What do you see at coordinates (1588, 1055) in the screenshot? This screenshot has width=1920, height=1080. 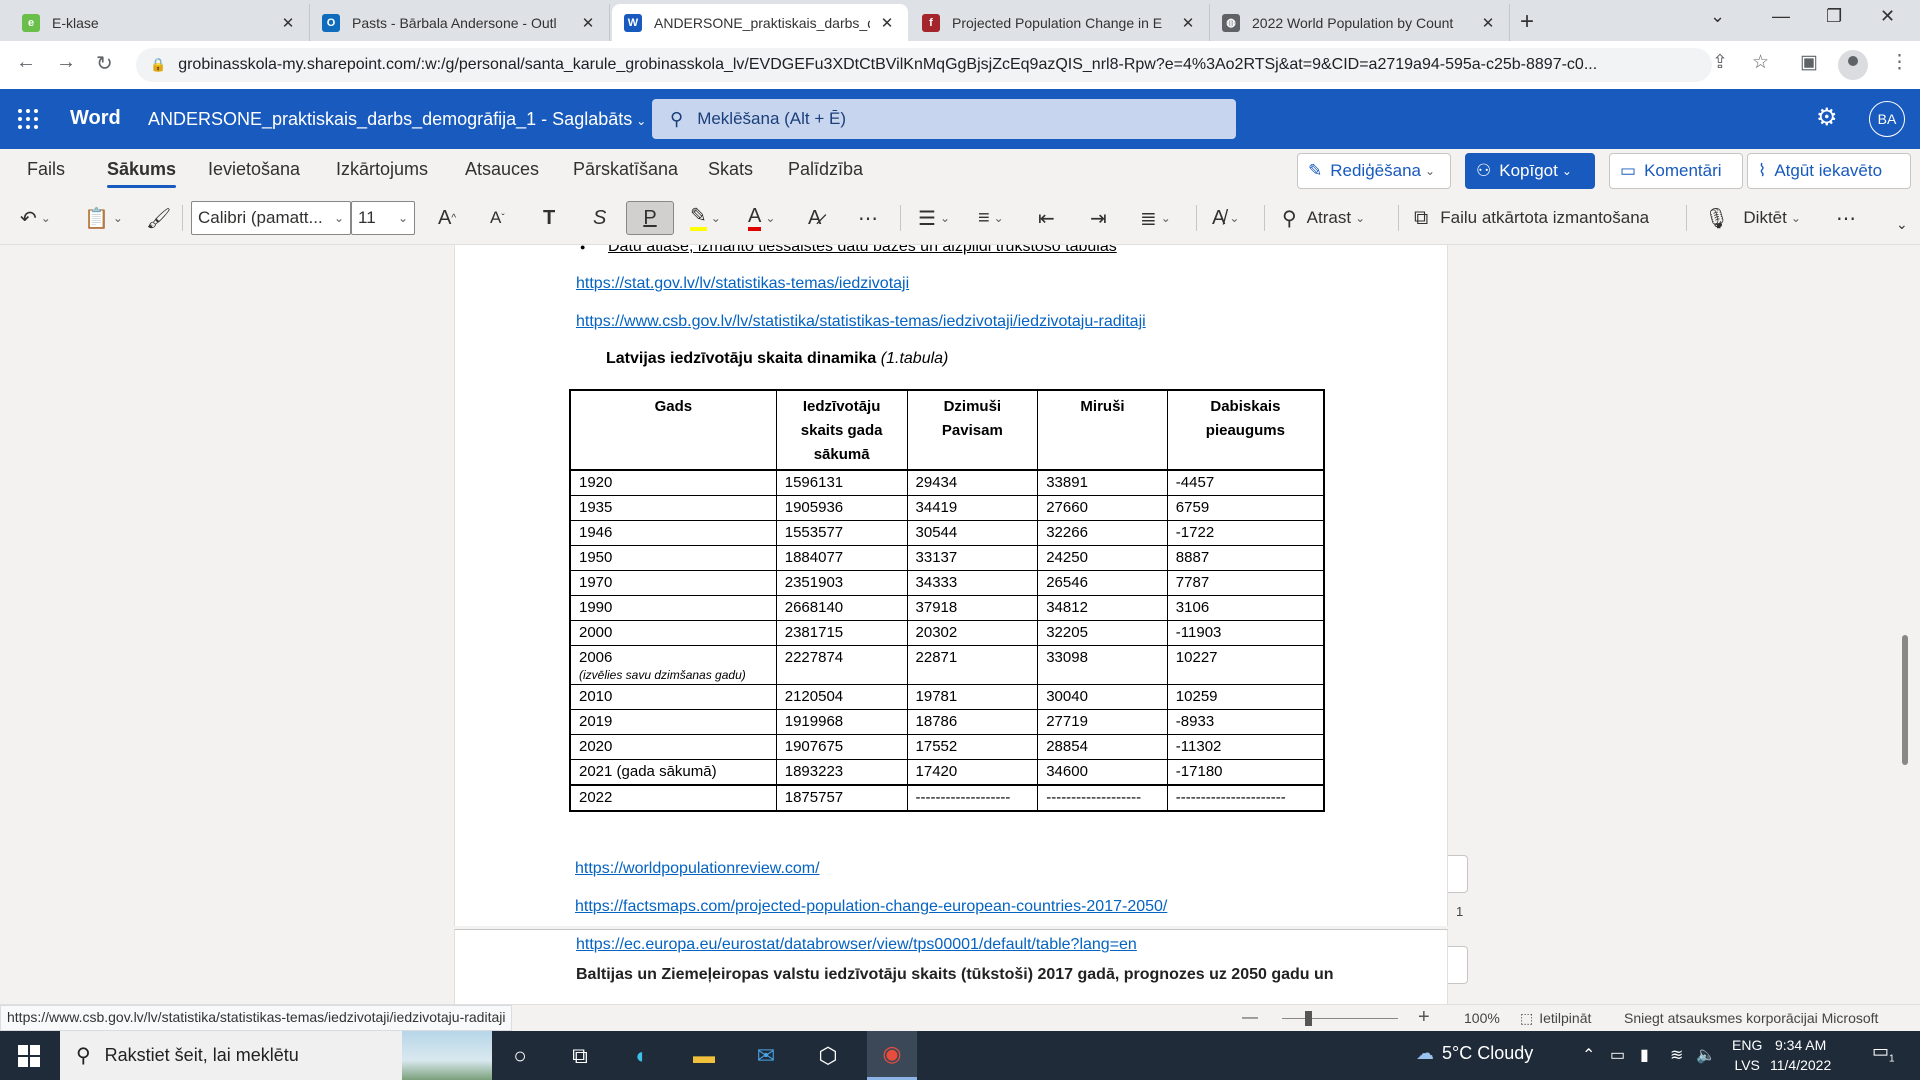 I see `tray-chevron-icon: ⌃` at bounding box center [1588, 1055].